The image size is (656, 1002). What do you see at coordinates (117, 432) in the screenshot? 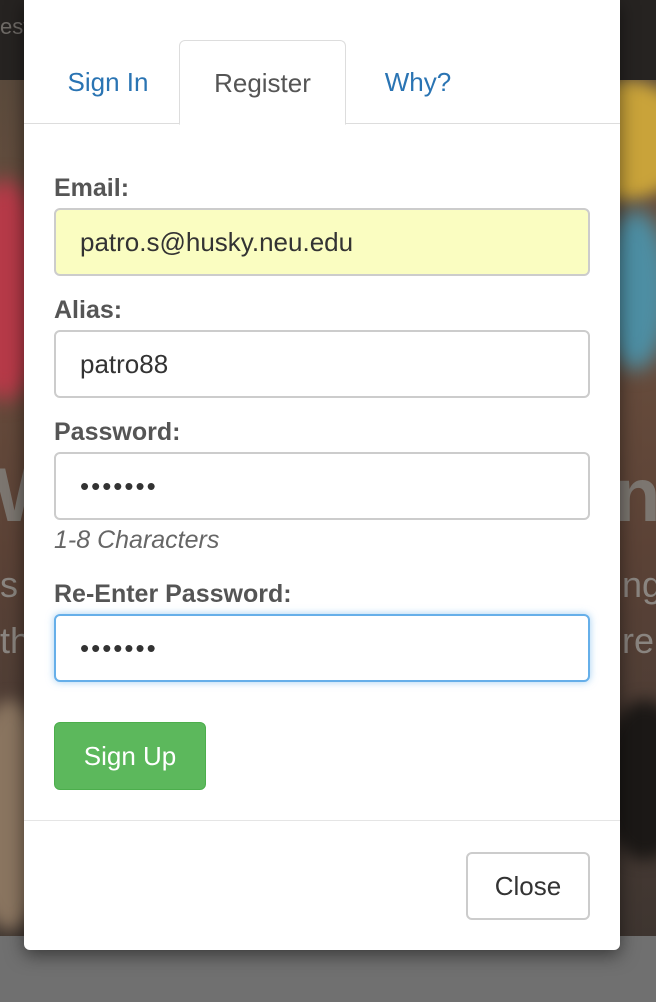
I see `password-label: Password:` at bounding box center [117, 432].